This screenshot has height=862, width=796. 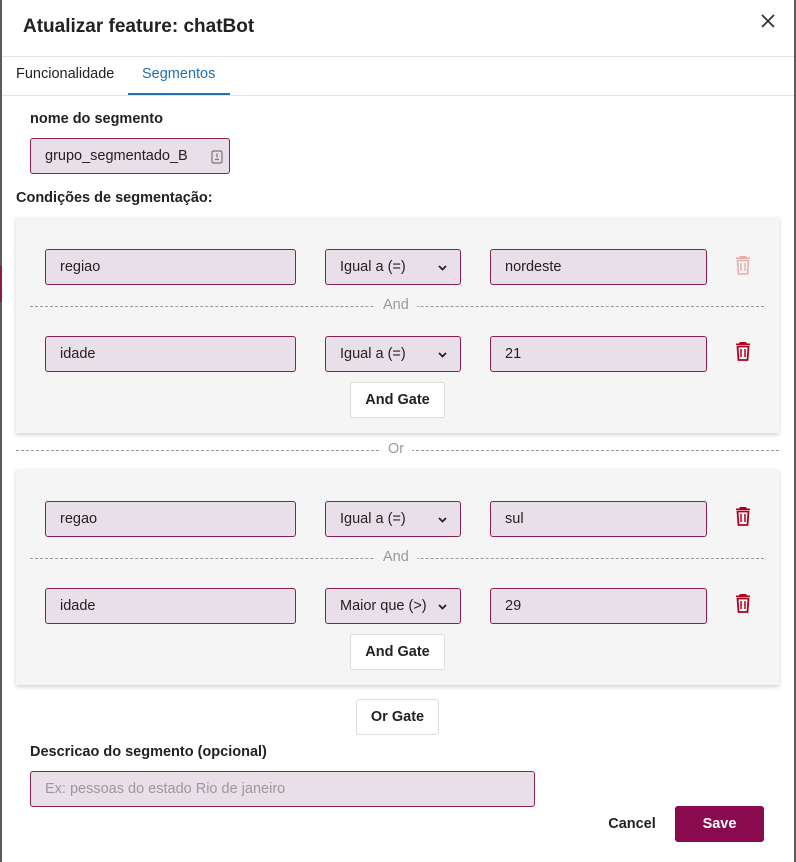 What do you see at coordinates (768, 21) in the screenshot?
I see `close-icon` at bounding box center [768, 21].